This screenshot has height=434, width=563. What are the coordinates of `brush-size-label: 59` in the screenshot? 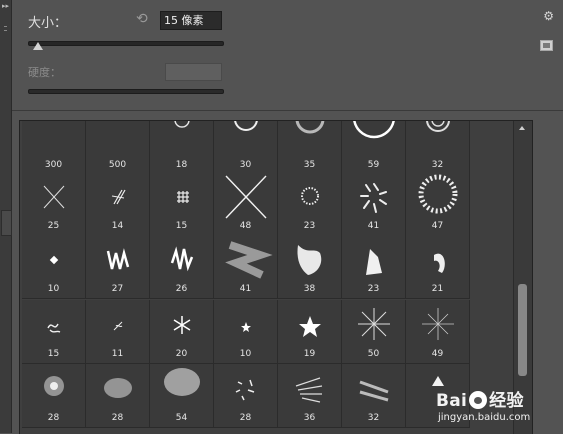 It's located at (373, 165).